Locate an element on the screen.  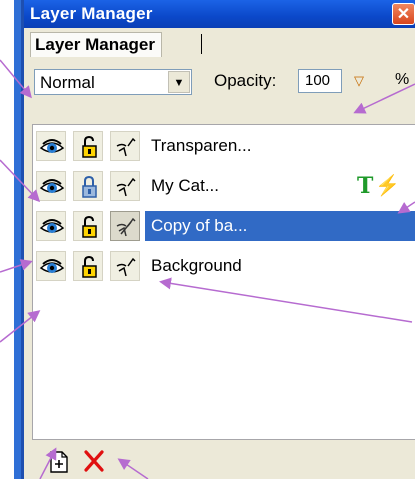
new-layer-icon is located at coordinates (59, 462).